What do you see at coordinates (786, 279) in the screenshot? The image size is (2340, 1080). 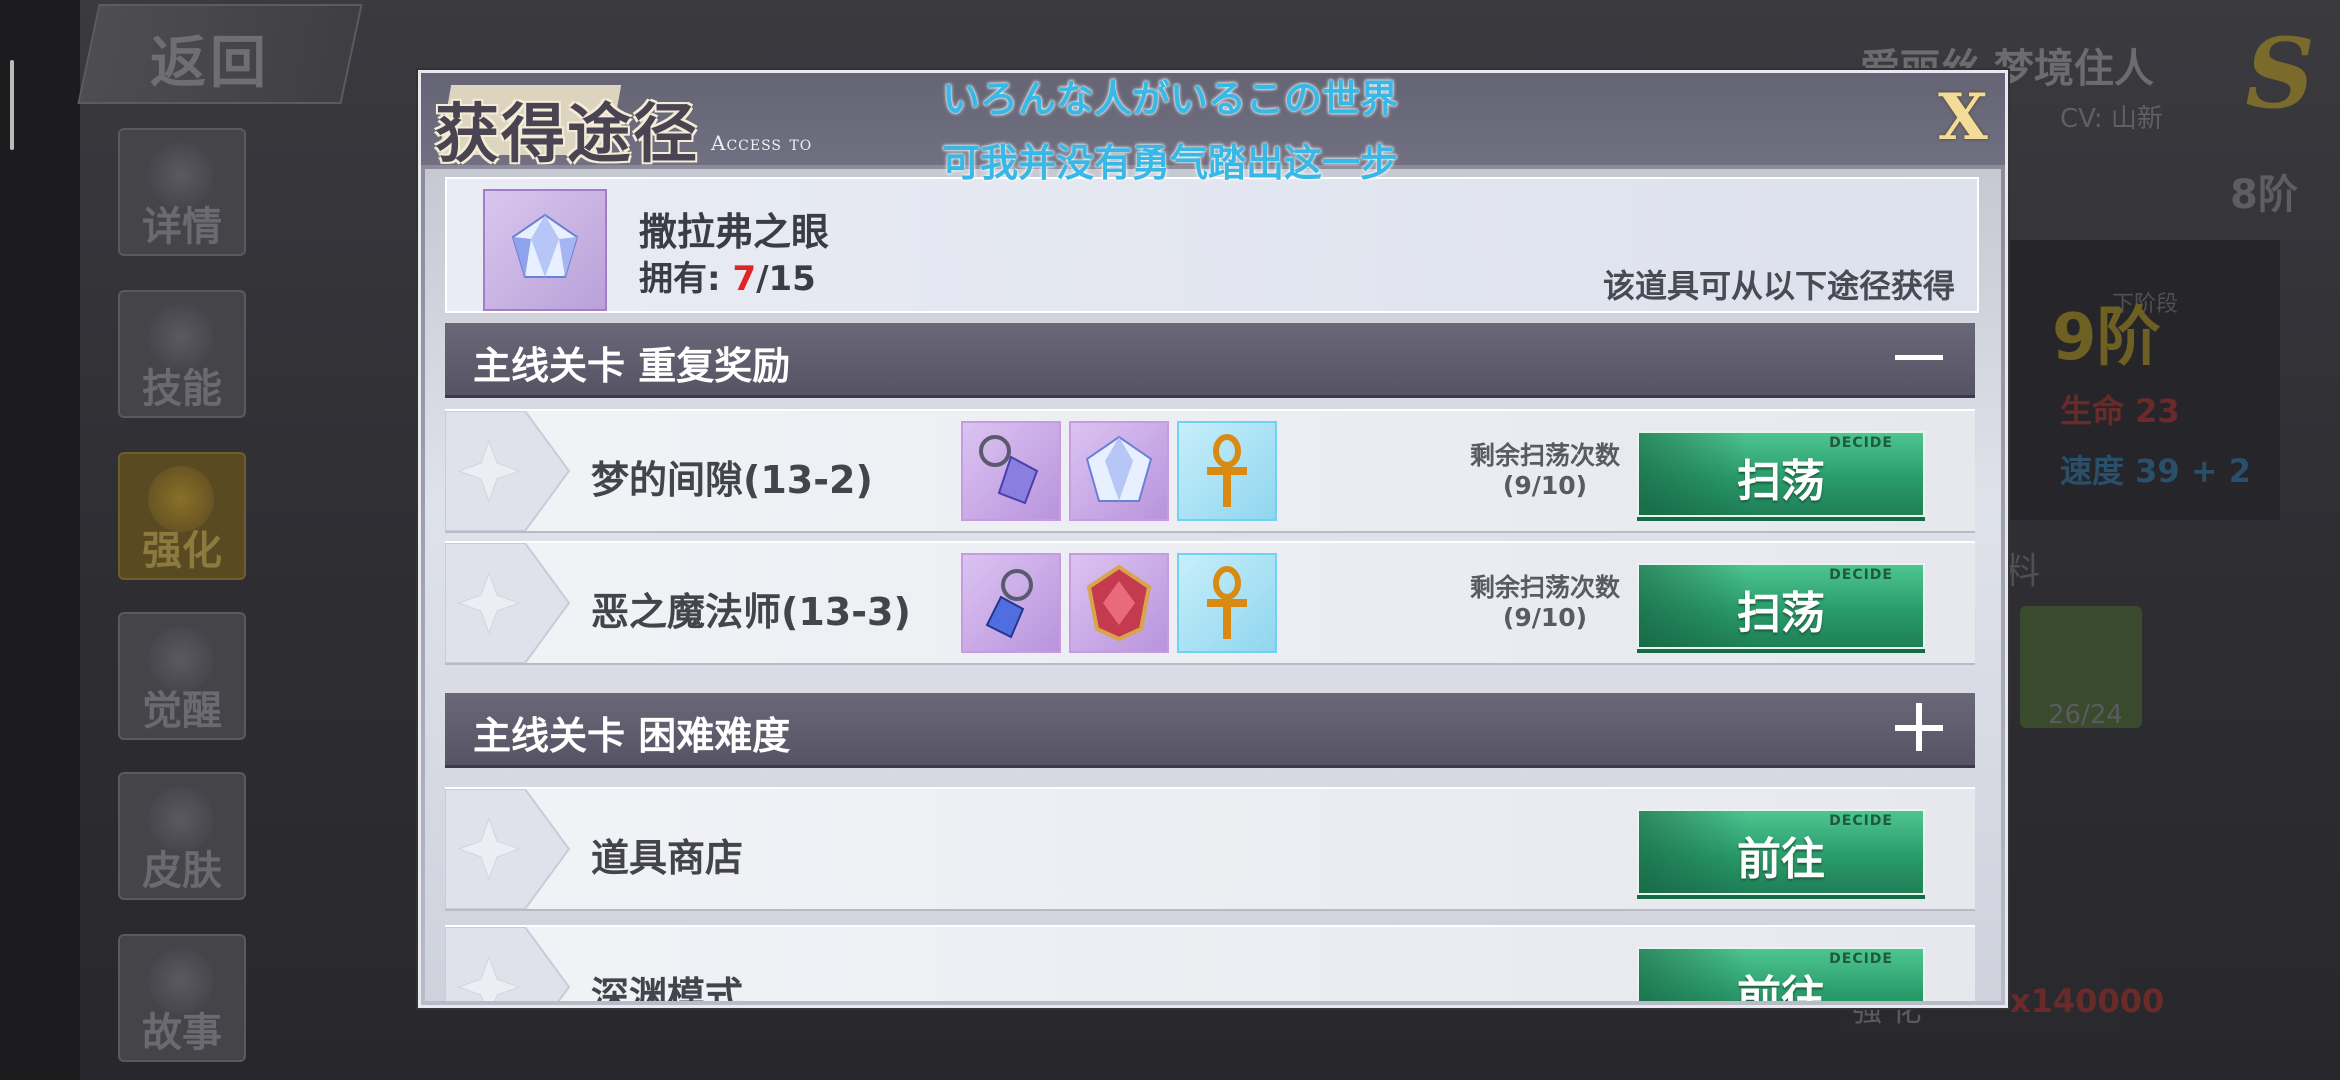 I see `owned-total: /15` at bounding box center [786, 279].